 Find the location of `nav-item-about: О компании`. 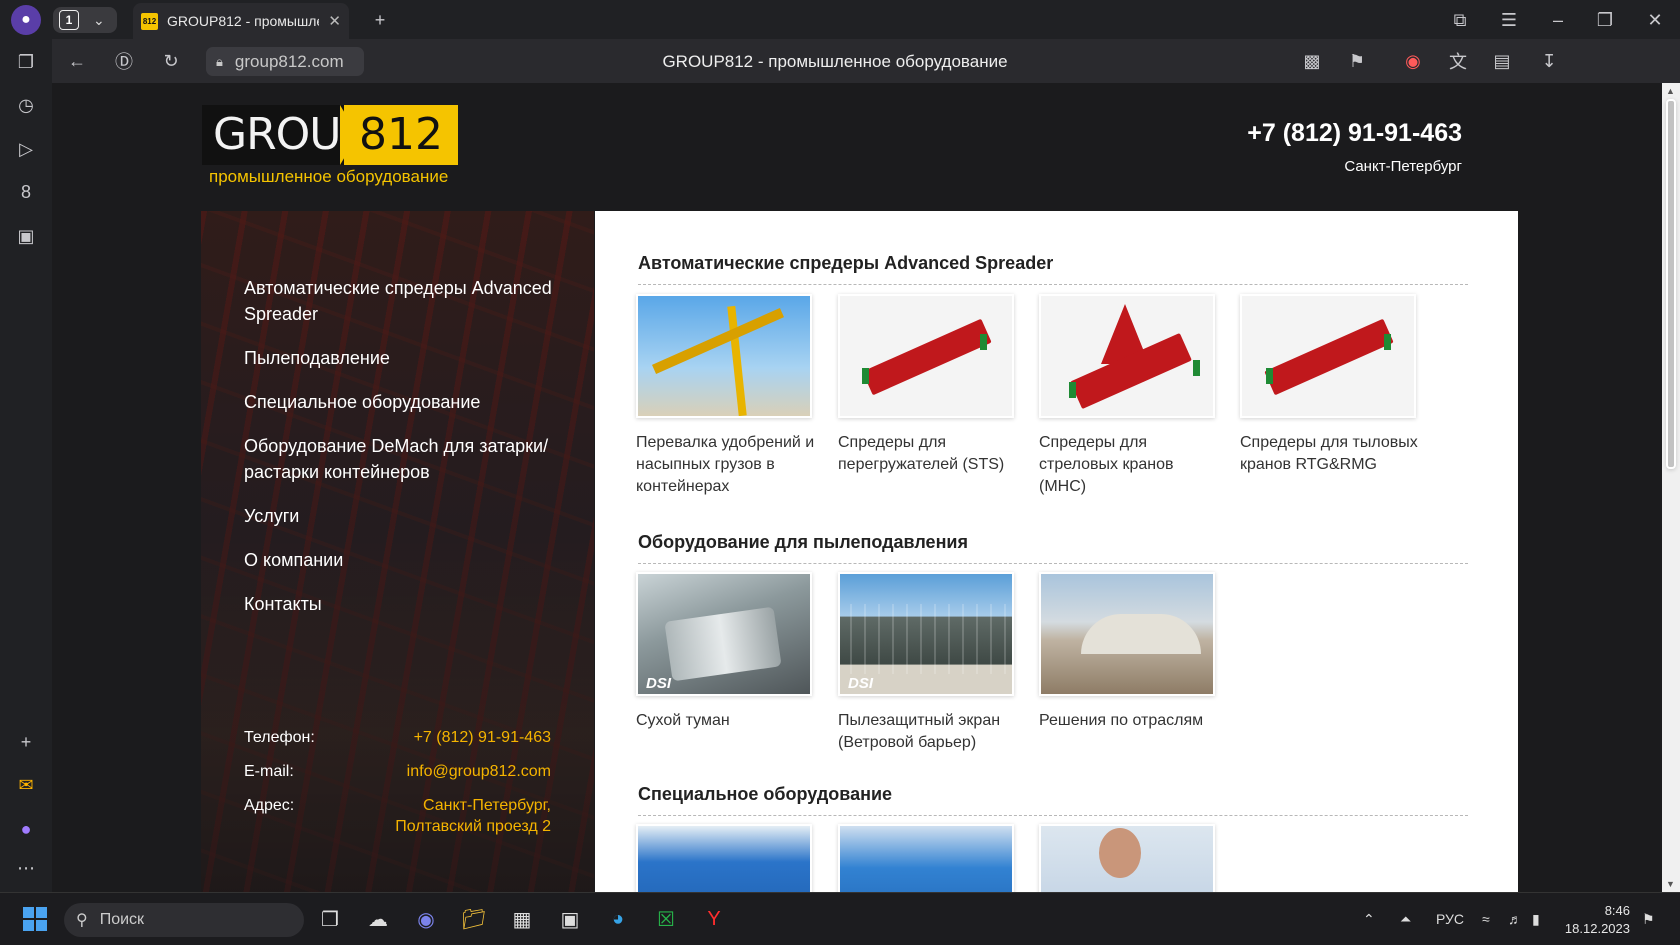

nav-item-about: О компании is located at coordinates (409, 560).